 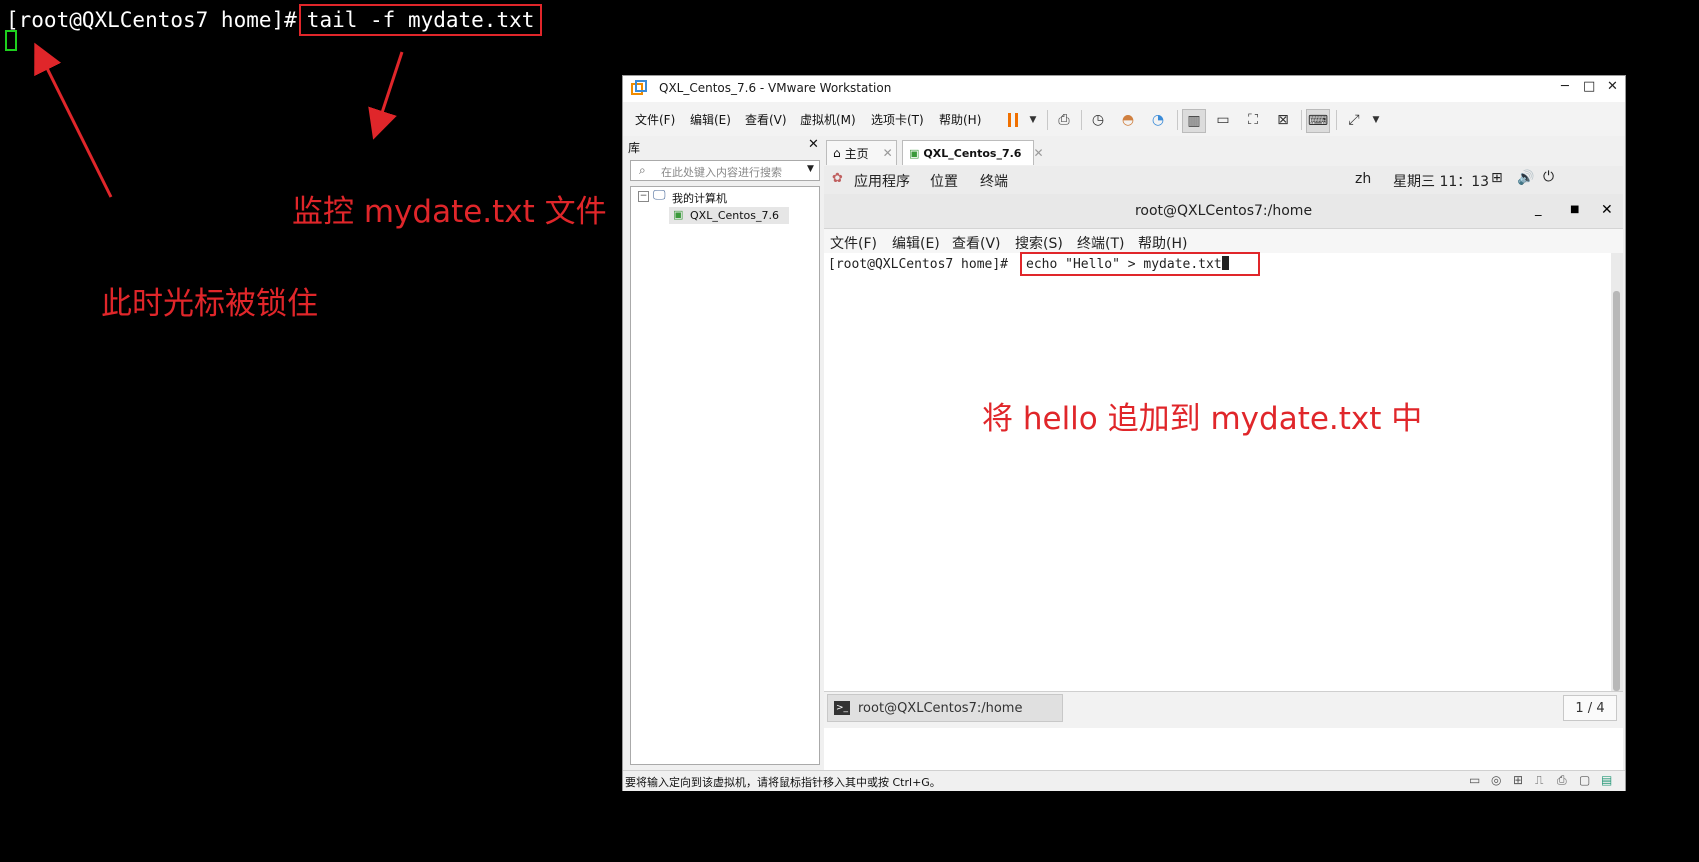 I want to click on close-button: ✕, so click(x=1612, y=86).